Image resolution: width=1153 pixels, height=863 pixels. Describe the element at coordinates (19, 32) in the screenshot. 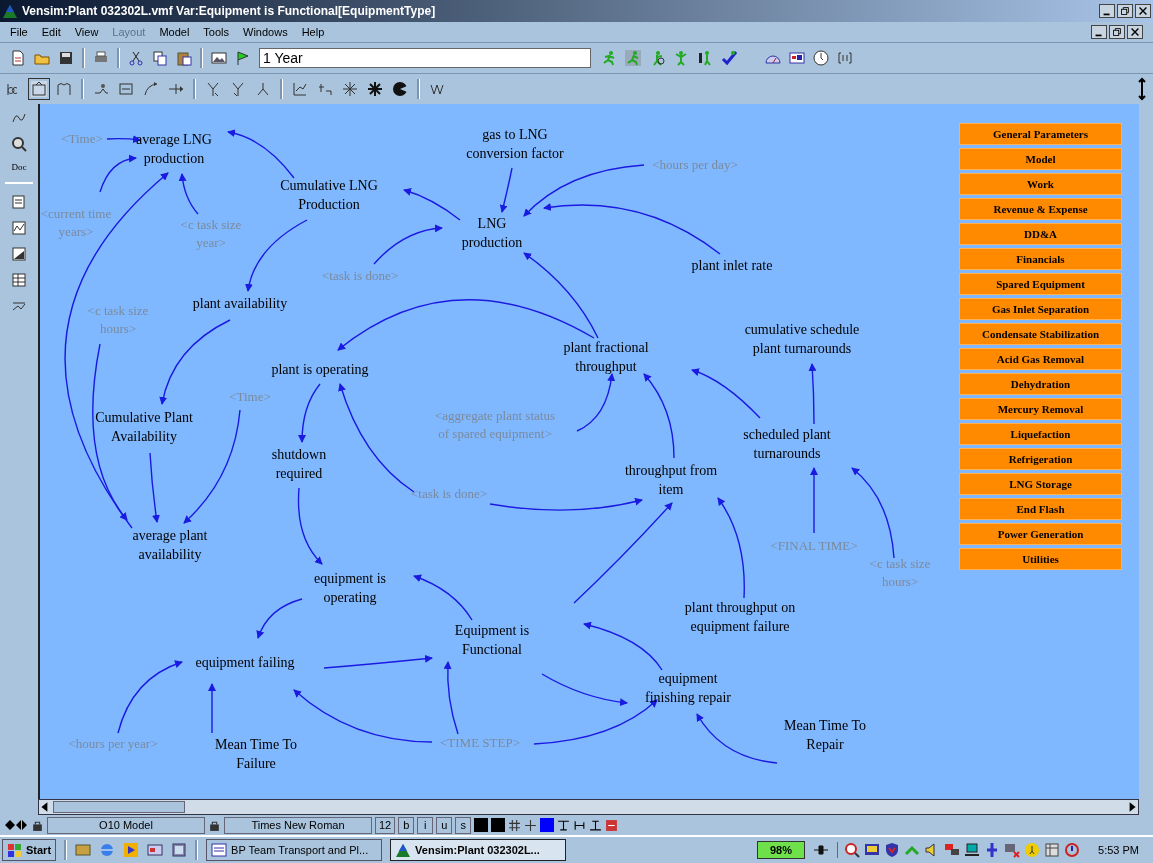

I see `menu-item: File` at that location.